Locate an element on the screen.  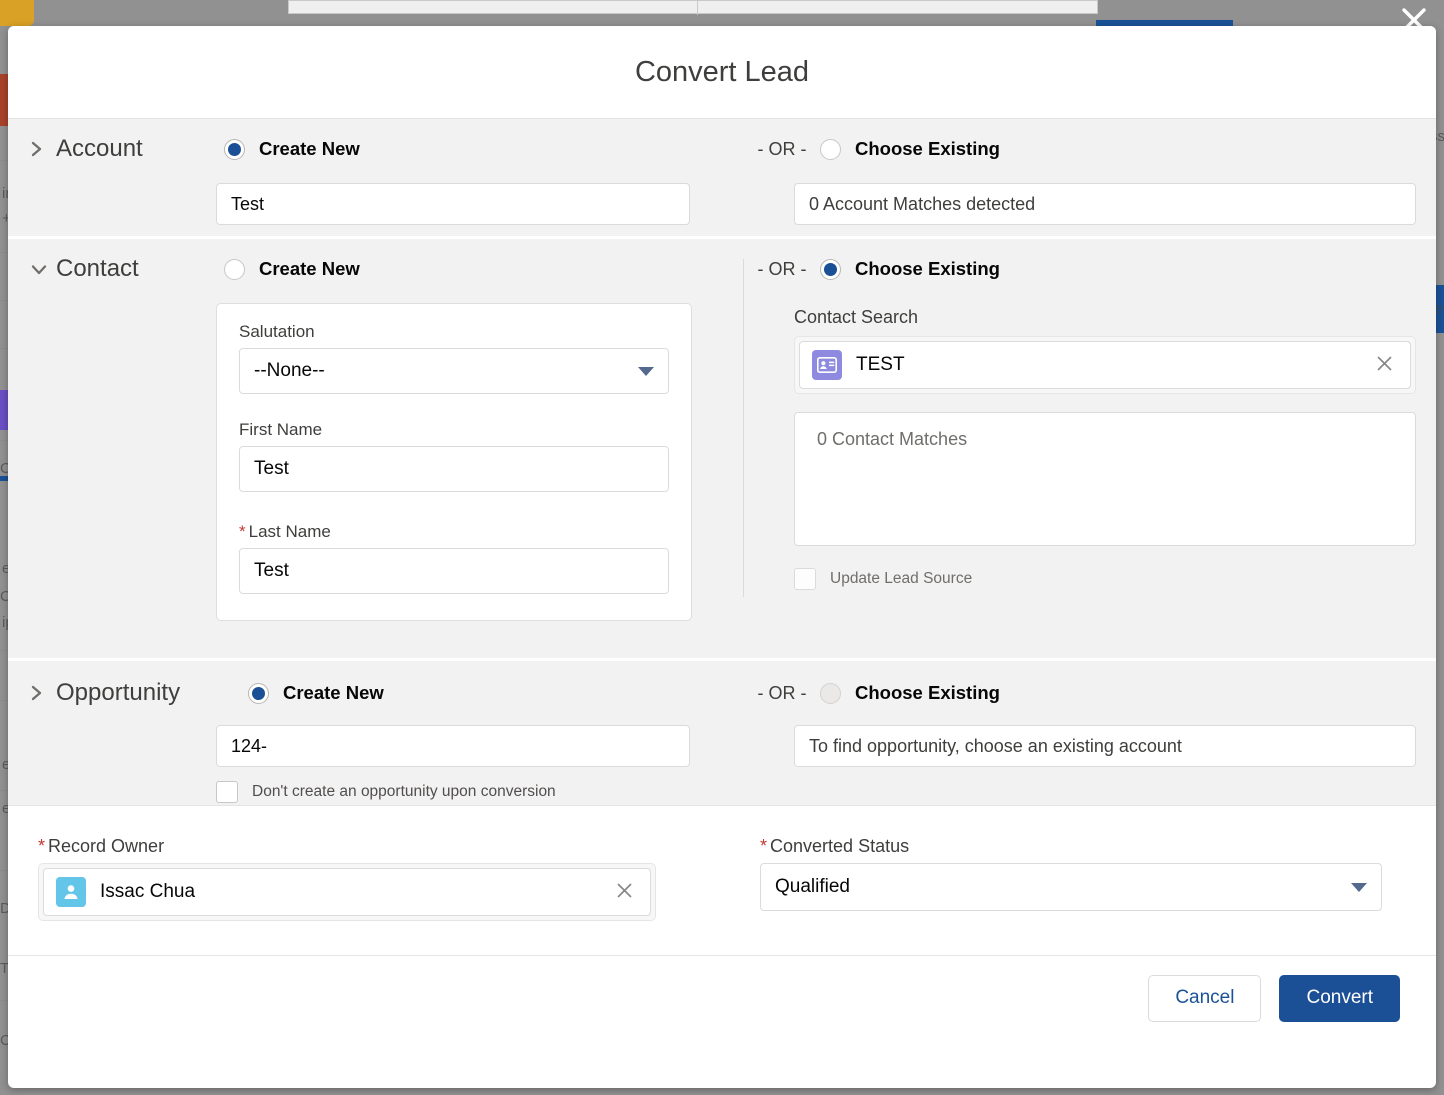
salutation-select: --None-- is located at coordinates (454, 371).